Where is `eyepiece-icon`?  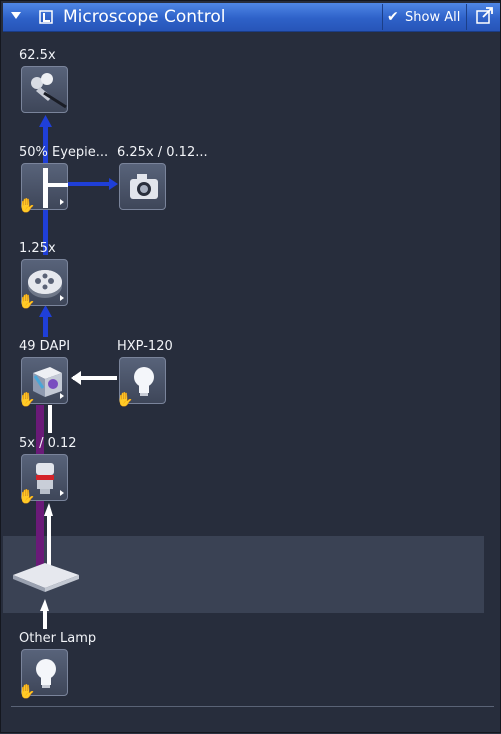 eyepiece-icon is located at coordinates (49, 91).